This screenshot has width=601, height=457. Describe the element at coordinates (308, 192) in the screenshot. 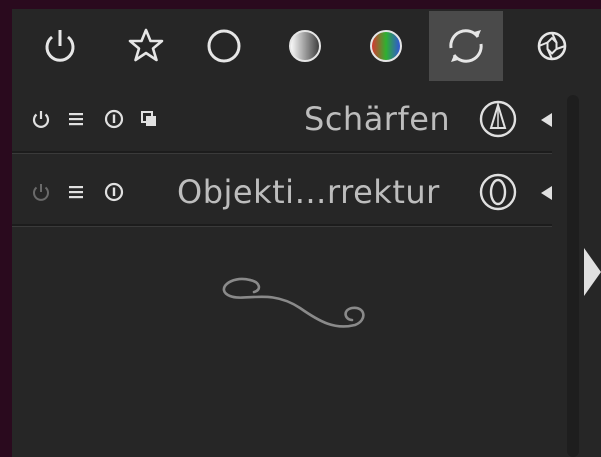

I see `module-title: Objekti…rrektur` at that location.